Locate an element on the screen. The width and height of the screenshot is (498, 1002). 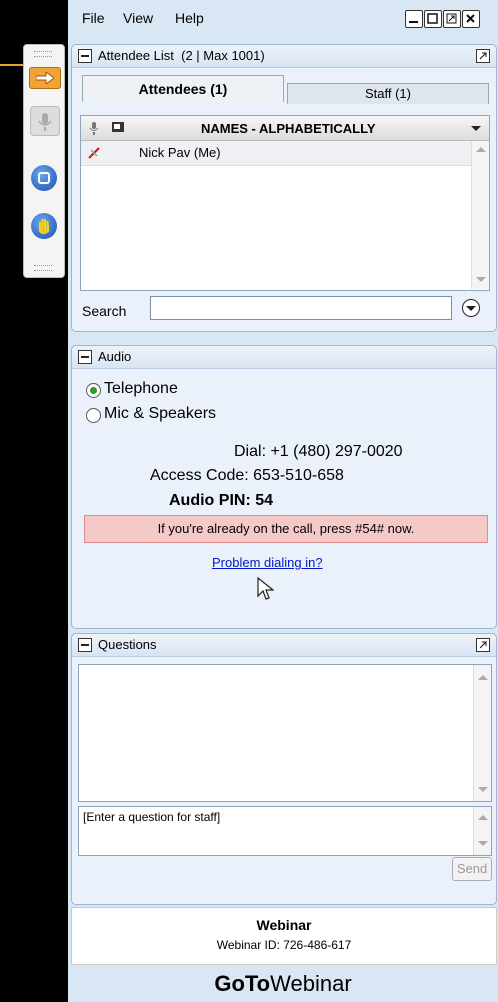
menu-bar: File View Help is located at coordinates (283, 19).